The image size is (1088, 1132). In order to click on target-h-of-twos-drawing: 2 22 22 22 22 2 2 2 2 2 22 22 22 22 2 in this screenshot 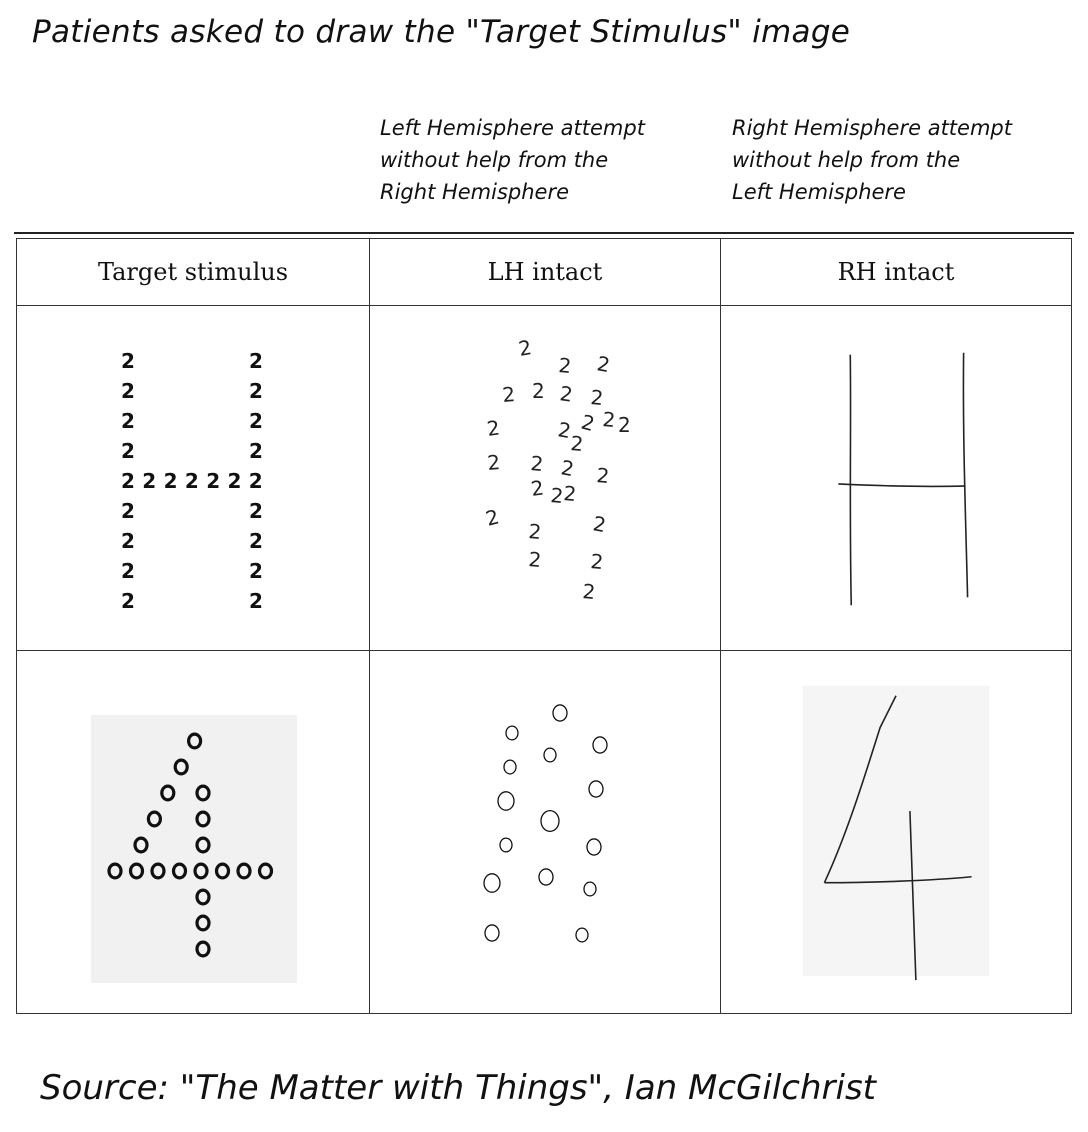, I will do `click(192, 481)`.